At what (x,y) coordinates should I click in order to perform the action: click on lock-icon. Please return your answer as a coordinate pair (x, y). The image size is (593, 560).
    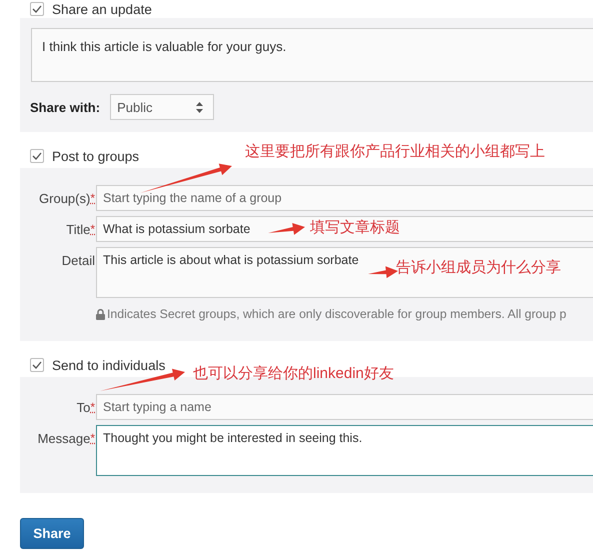
    Looking at the image, I should click on (100, 314).